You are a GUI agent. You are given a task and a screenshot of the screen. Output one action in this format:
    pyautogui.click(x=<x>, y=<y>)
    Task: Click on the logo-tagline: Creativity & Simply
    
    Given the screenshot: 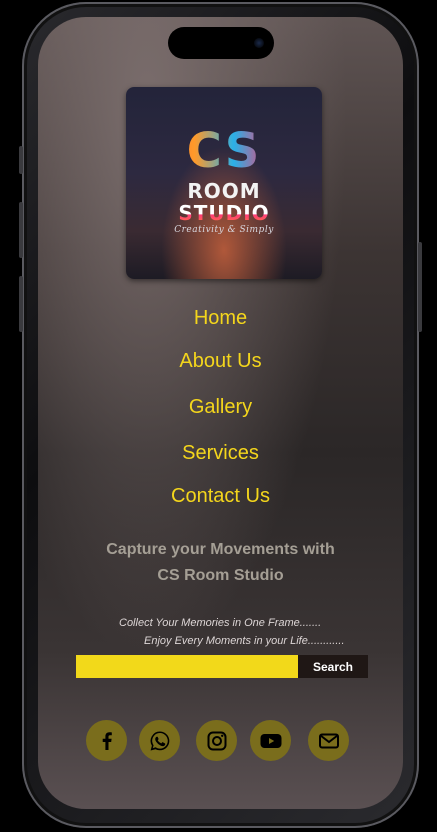 What is the action you would take?
    pyautogui.click(x=224, y=230)
    